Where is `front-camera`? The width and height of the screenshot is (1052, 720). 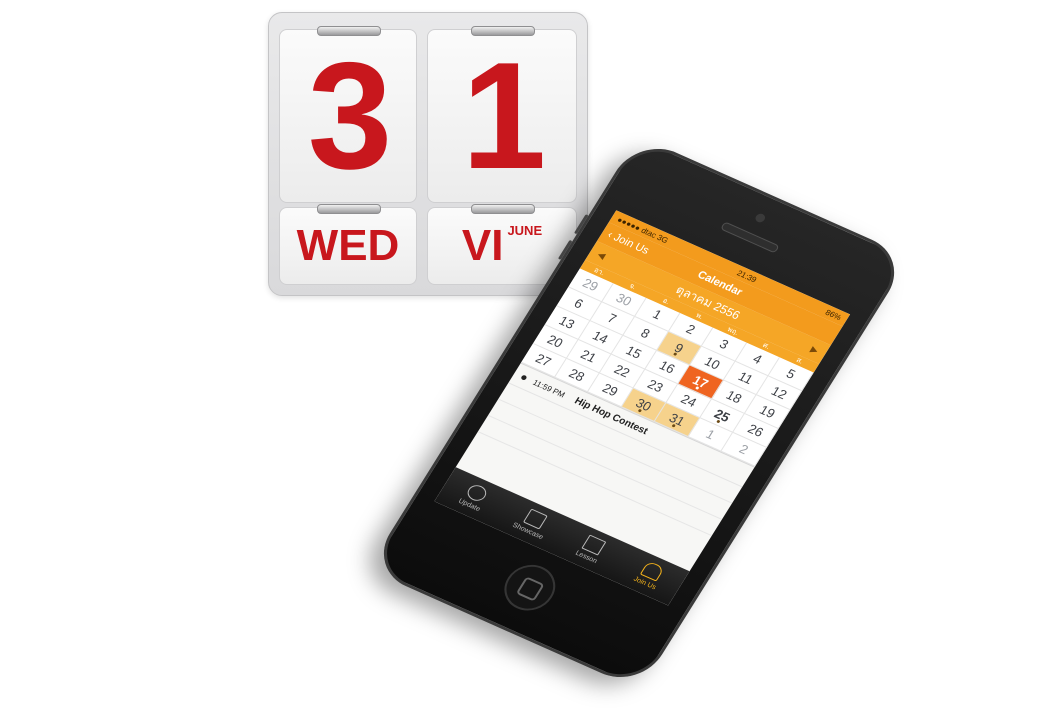 front-camera is located at coordinates (760, 218).